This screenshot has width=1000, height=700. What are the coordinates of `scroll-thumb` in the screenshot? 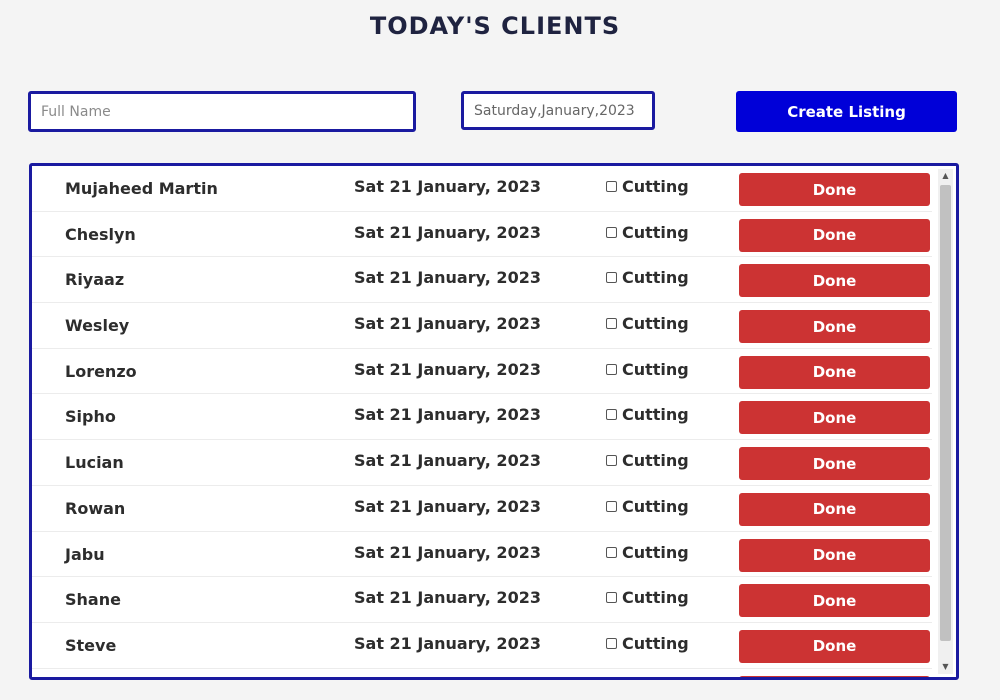 It's located at (945, 413).